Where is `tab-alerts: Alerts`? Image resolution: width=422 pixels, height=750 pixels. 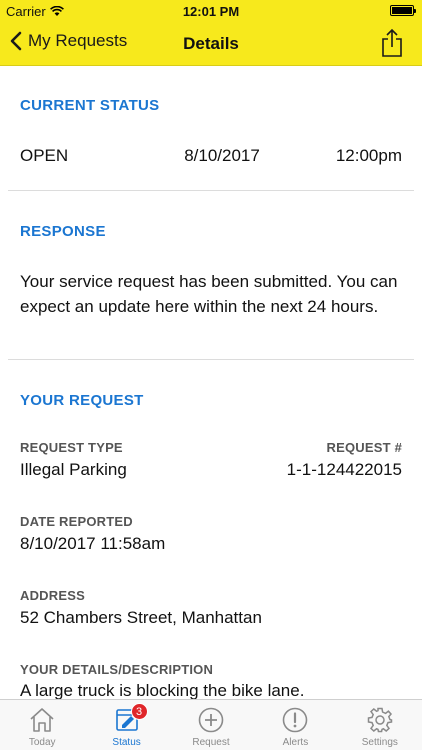 tab-alerts: Alerts is located at coordinates (295, 725).